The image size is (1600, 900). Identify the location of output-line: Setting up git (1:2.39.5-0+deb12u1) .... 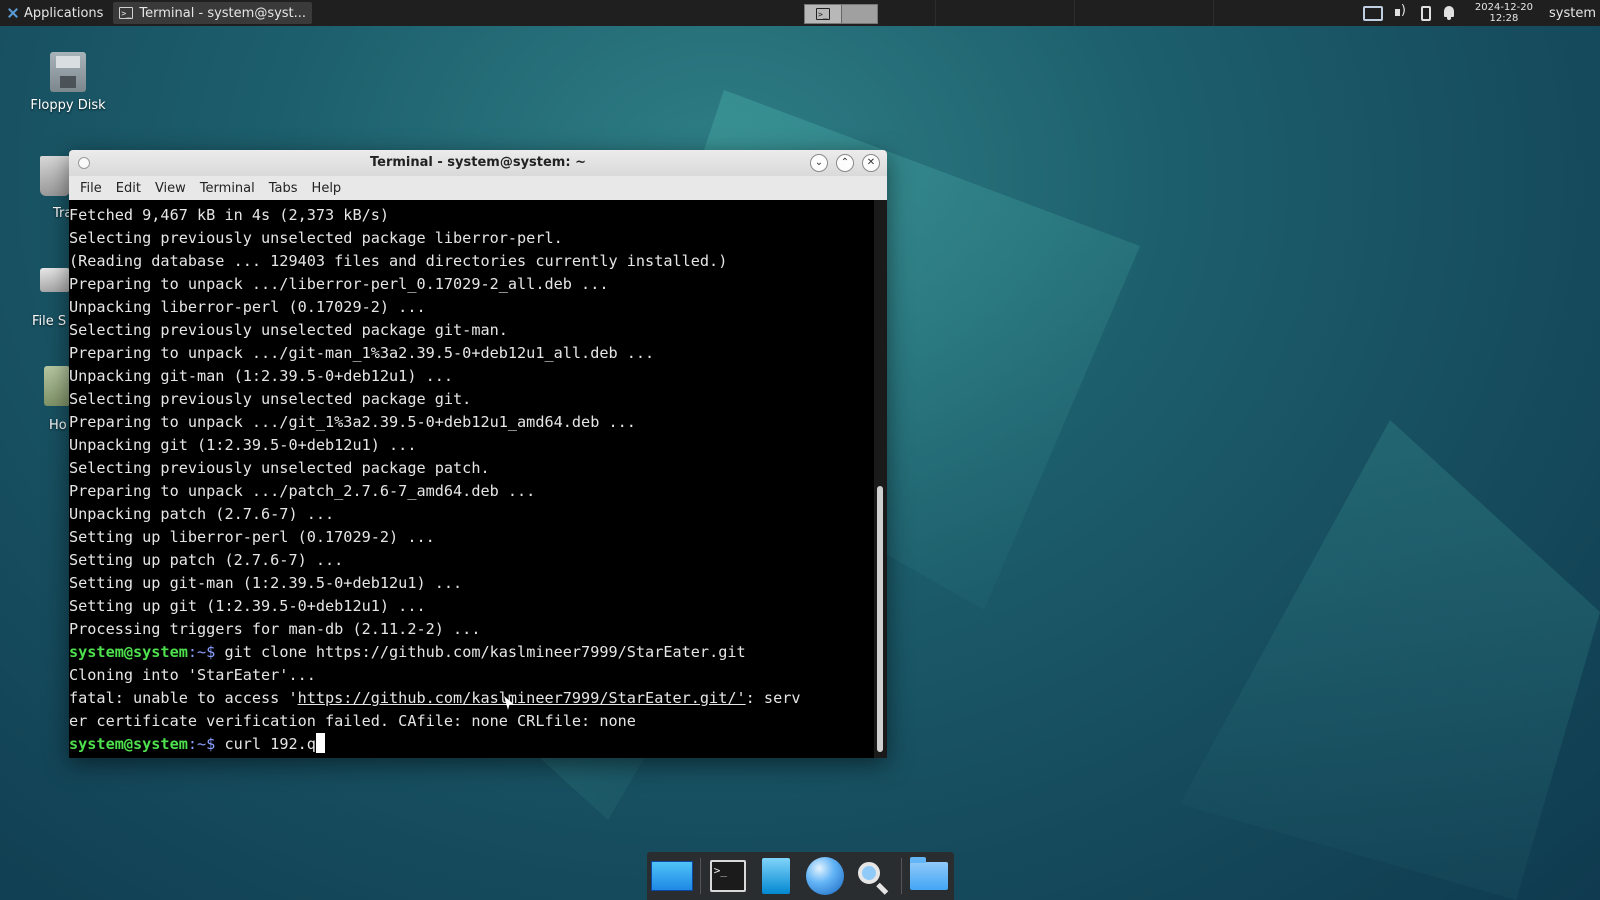
(247, 606).